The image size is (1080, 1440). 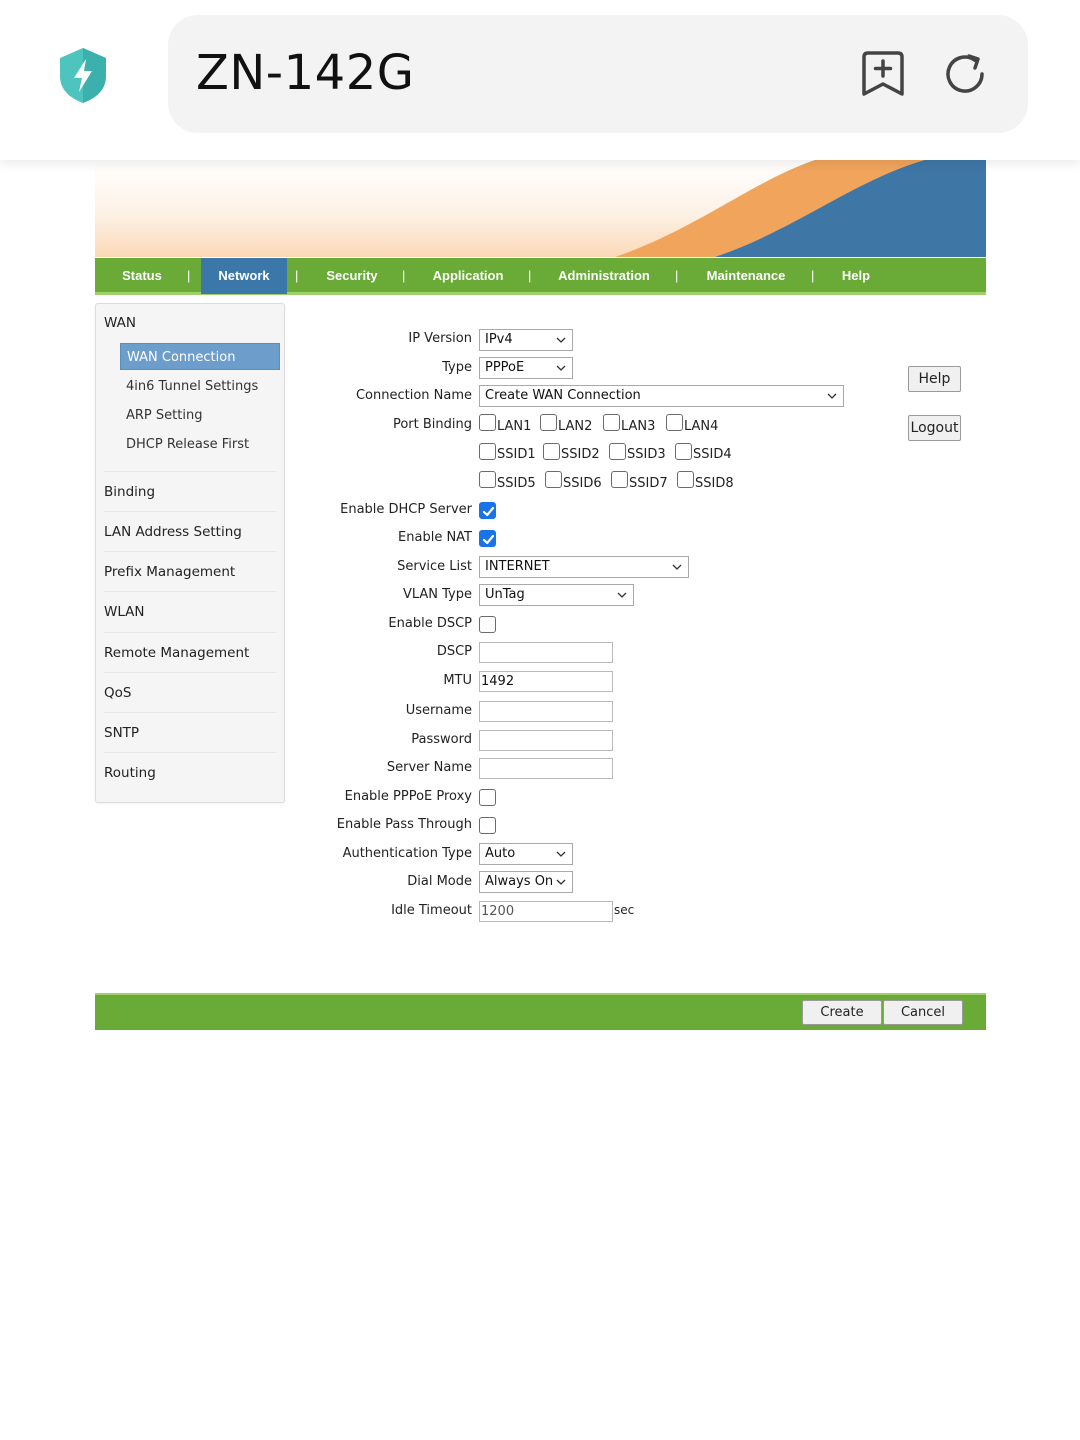 What do you see at coordinates (487, 797) in the screenshot?
I see `enable-pppoe-proxy-checkbox` at bounding box center [487, 797].